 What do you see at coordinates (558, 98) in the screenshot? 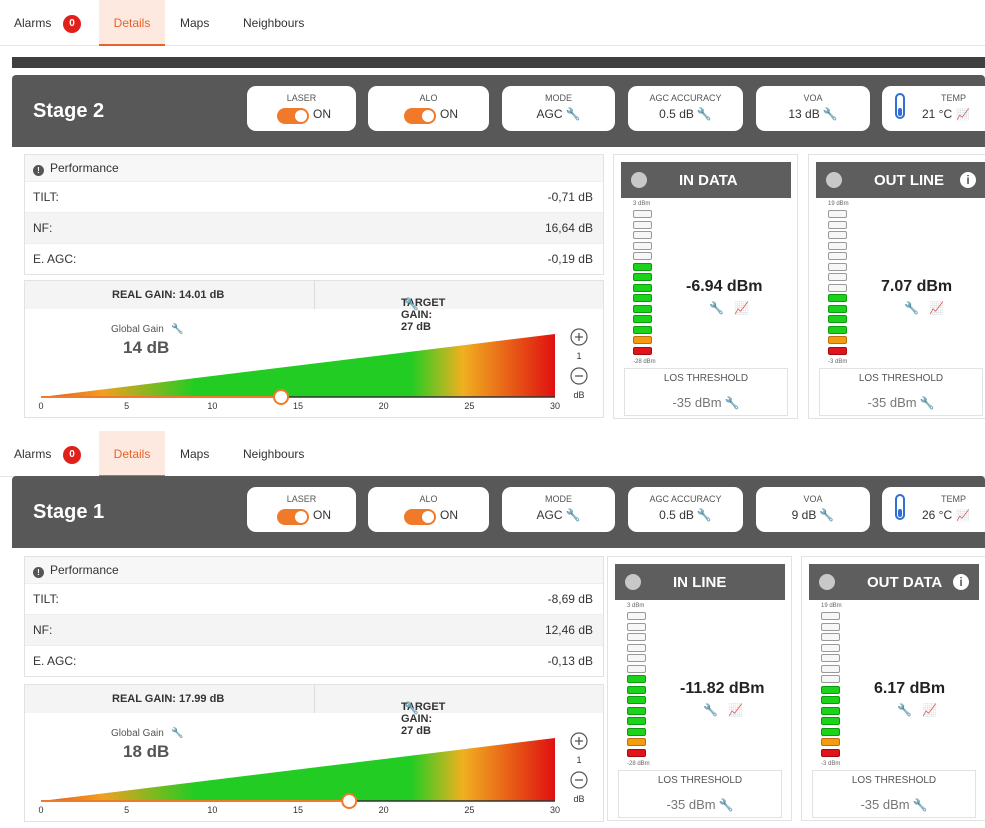
I see `mode-label: MODE` at bounding box center [558, 98].